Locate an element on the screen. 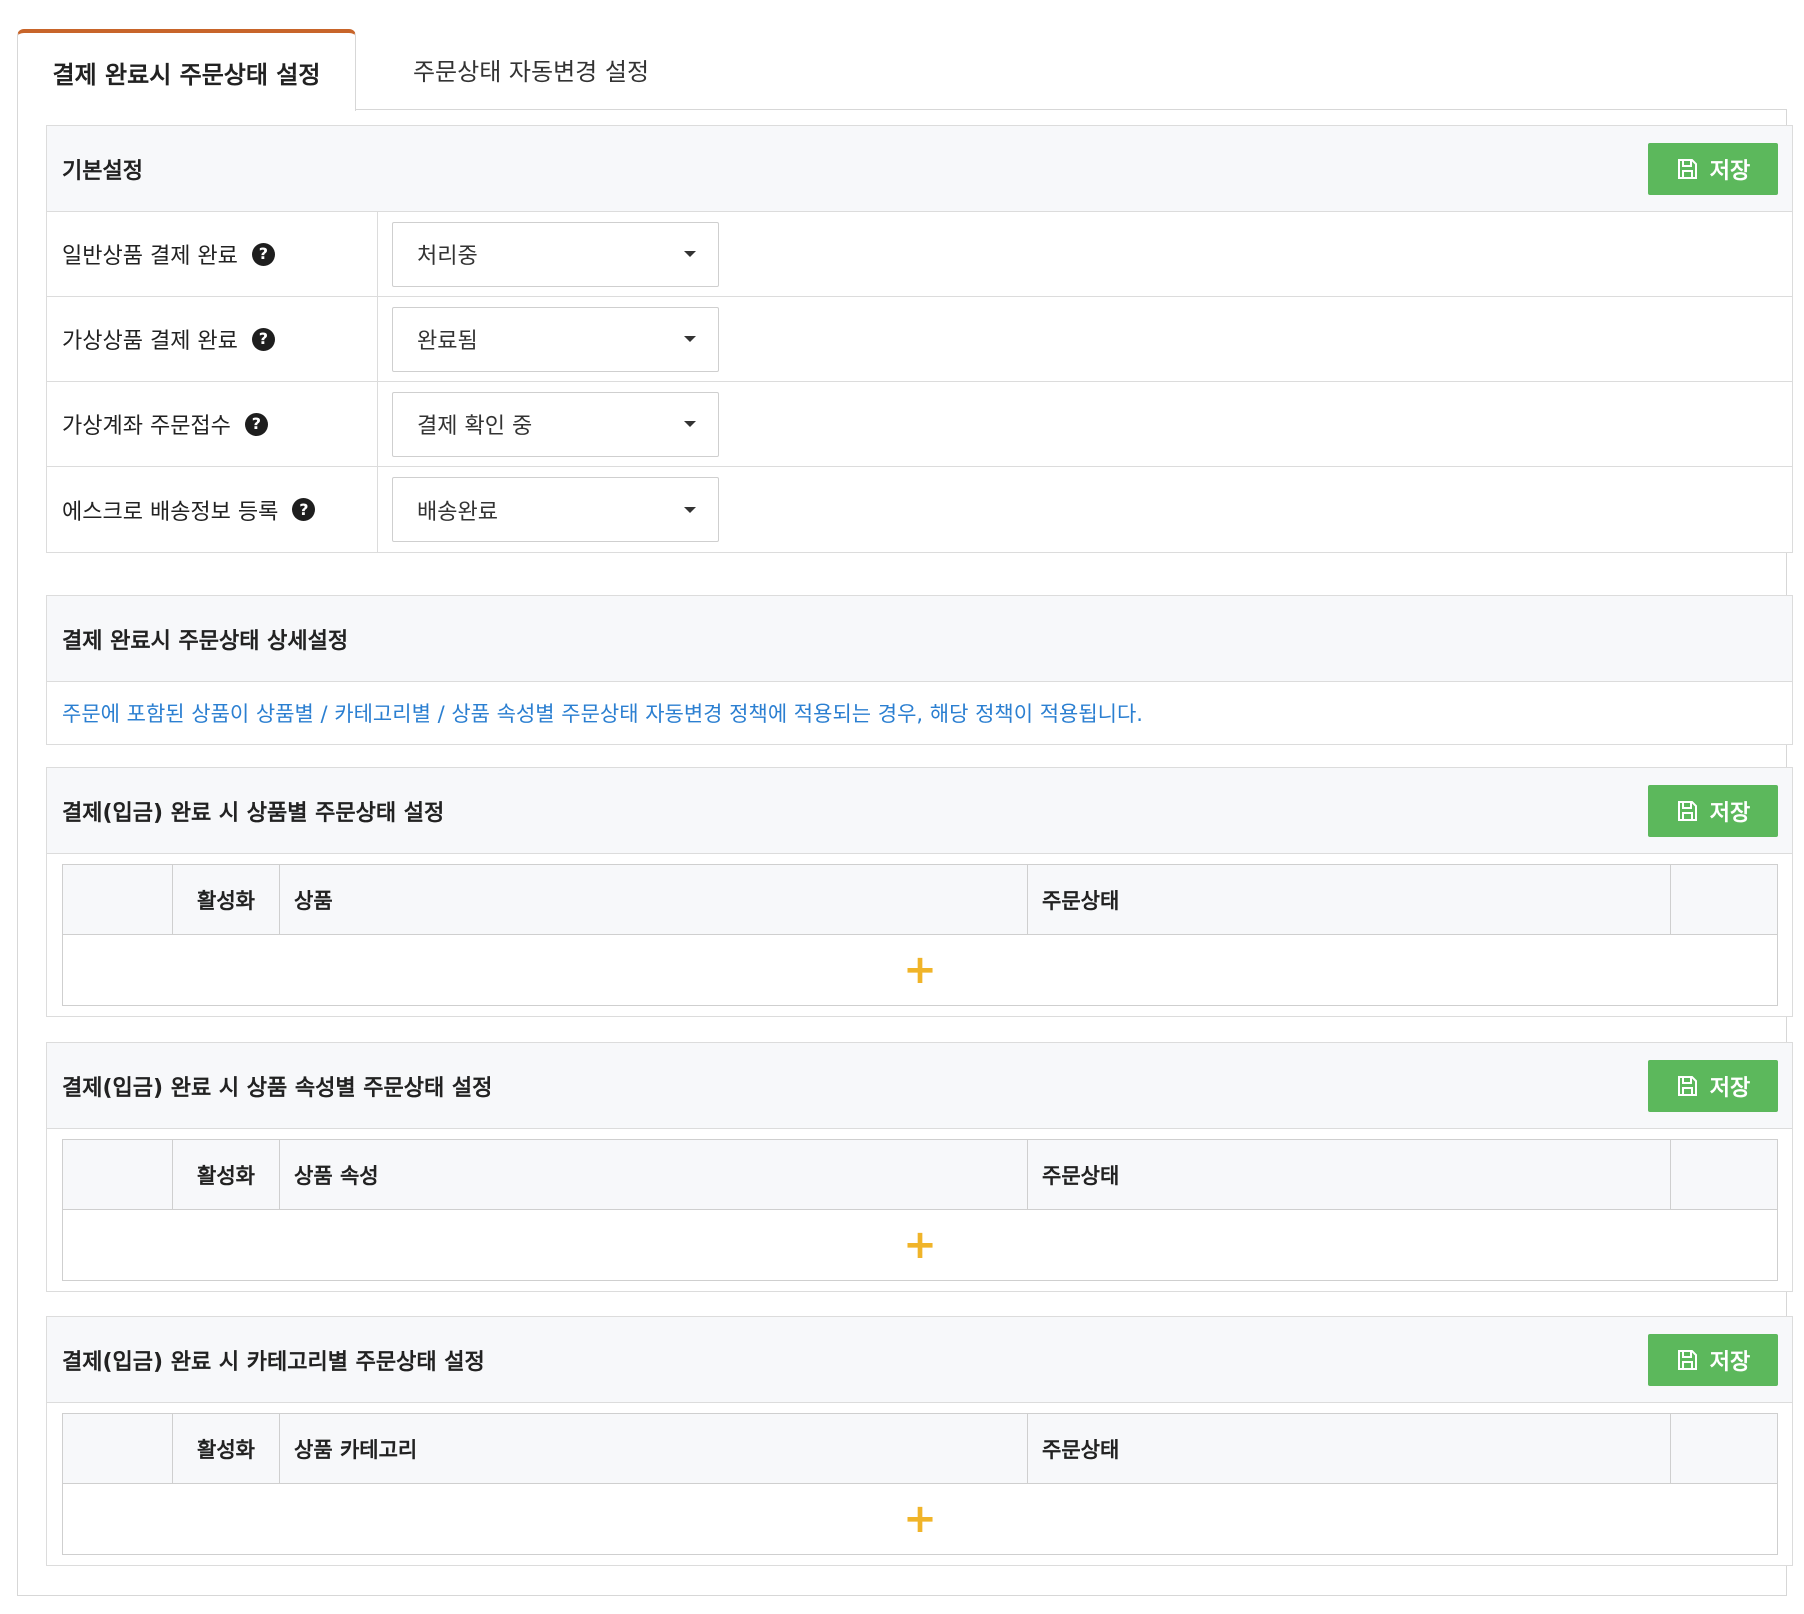 The image size is (1804, 1614). table-wrapper: 활성화 상품 주문상태 + is located at coordinates (919, 935).